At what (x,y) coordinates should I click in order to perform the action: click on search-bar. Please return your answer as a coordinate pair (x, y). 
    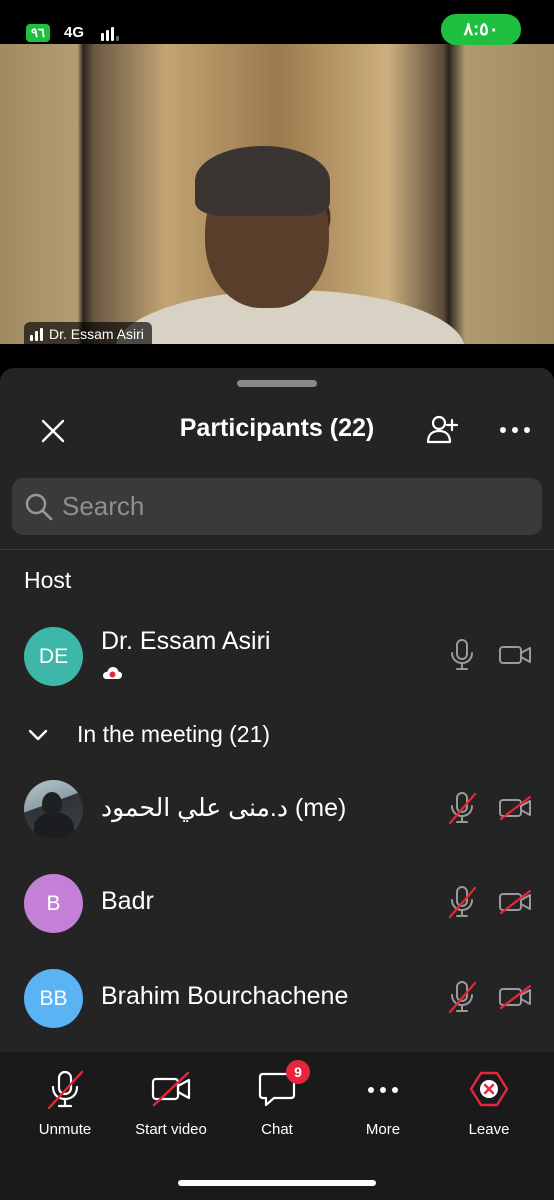
    Looking at the image, I should click on (277, 506).